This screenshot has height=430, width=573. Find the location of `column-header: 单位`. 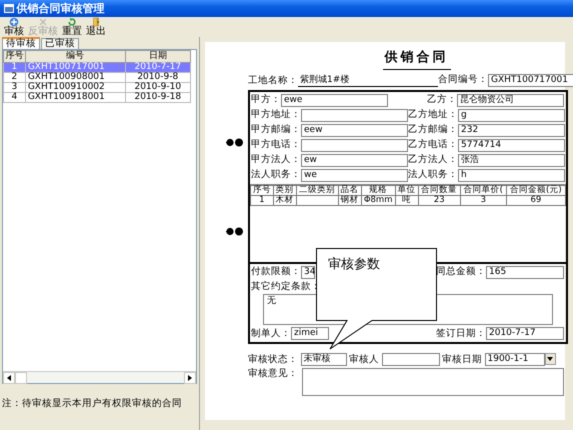

column-header: 单位 is located at coordinates (406, 190).